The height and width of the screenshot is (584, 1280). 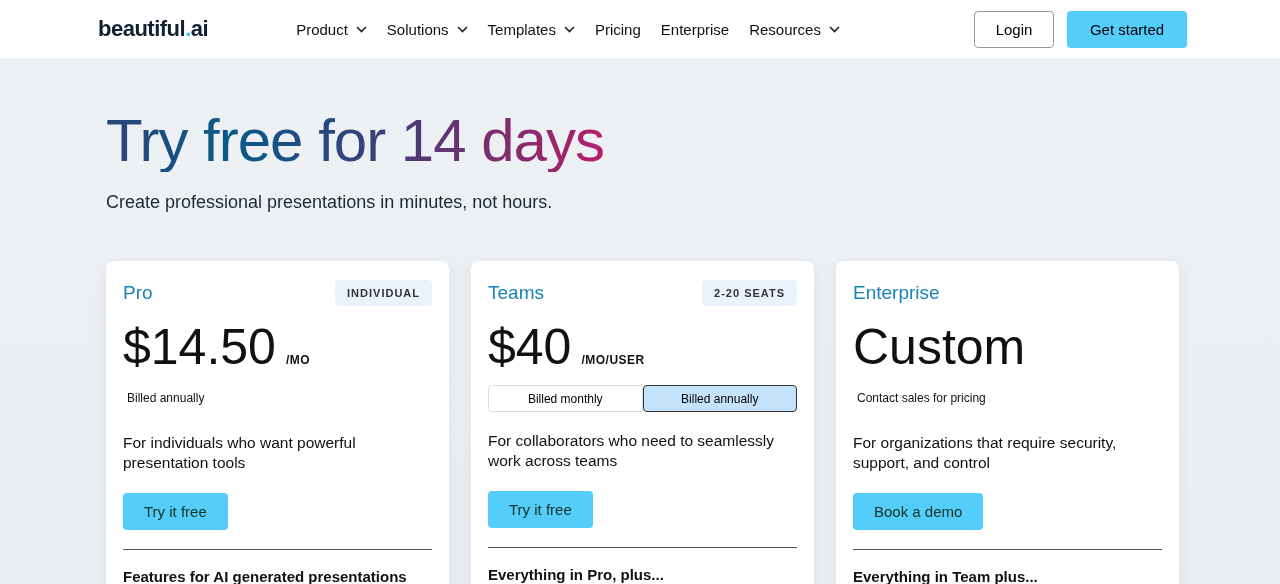 What do you see at coordinates (695, 29) in the screenshot?
I see `nav-link: Enterprise` at bounding box center [695, 29].